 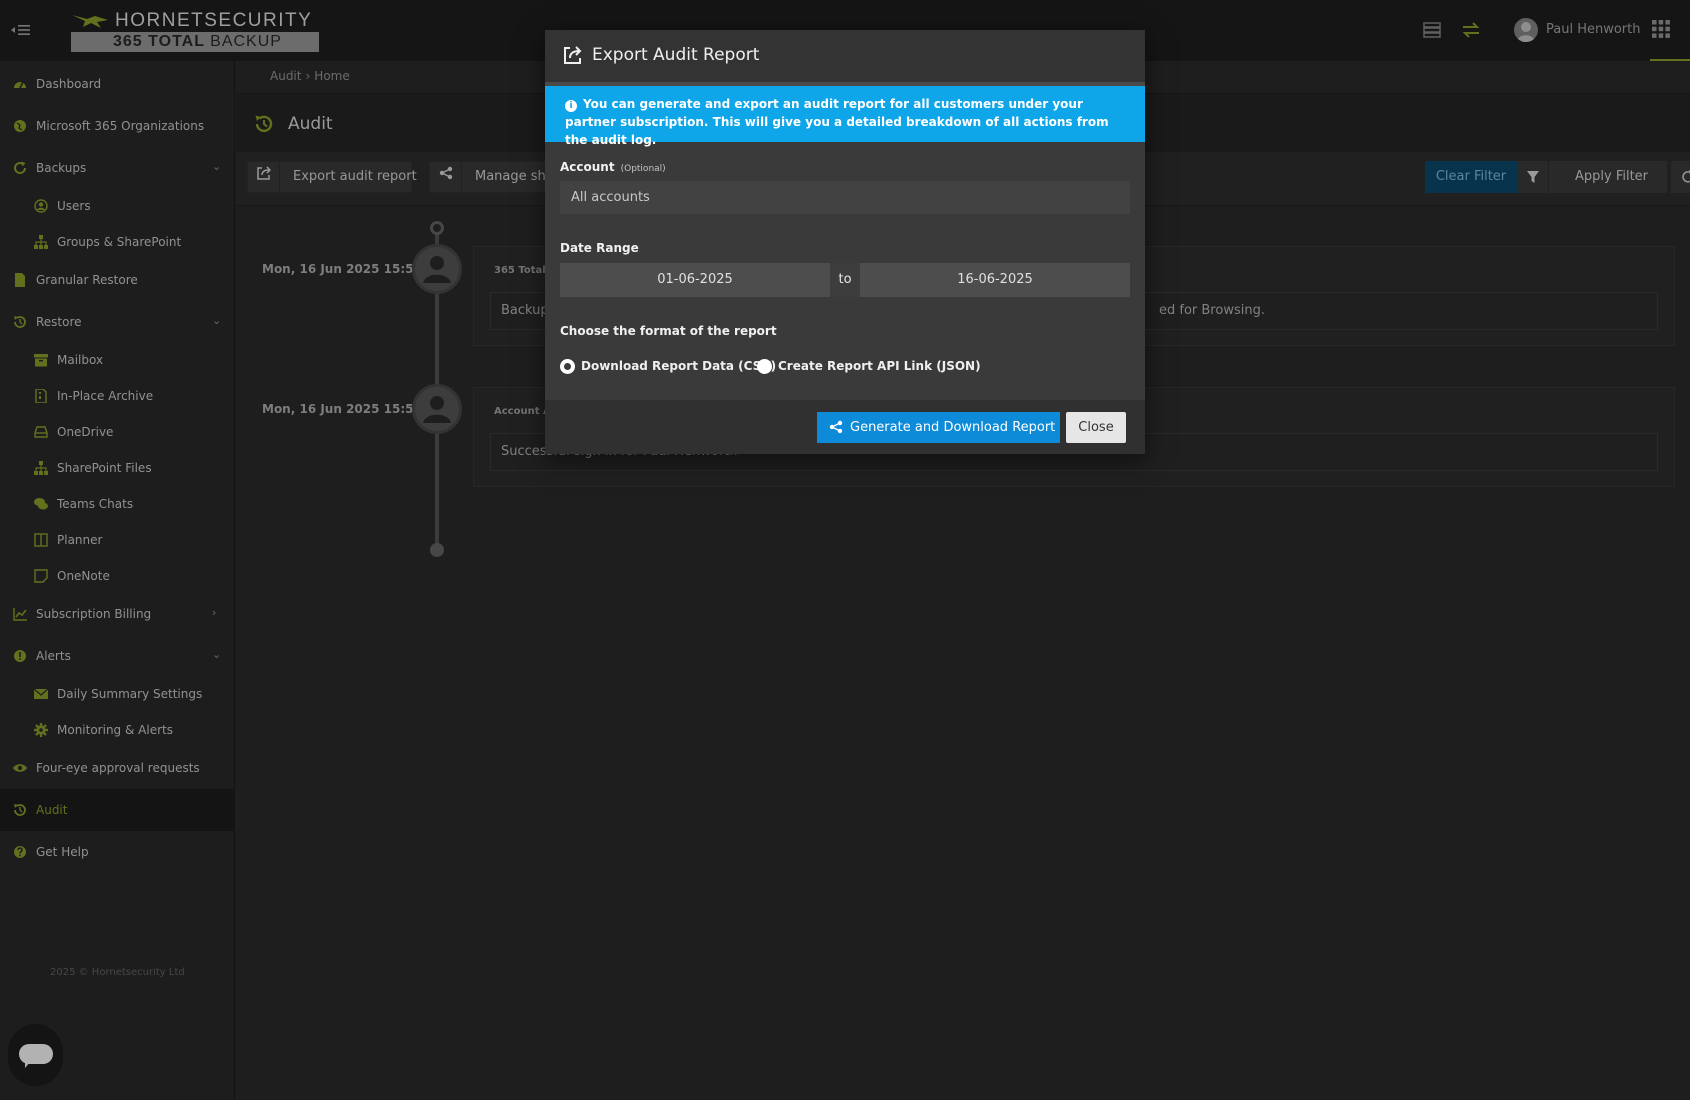 I want to click on date-to-input: 16-06-2025, so click(x=995, y=280).